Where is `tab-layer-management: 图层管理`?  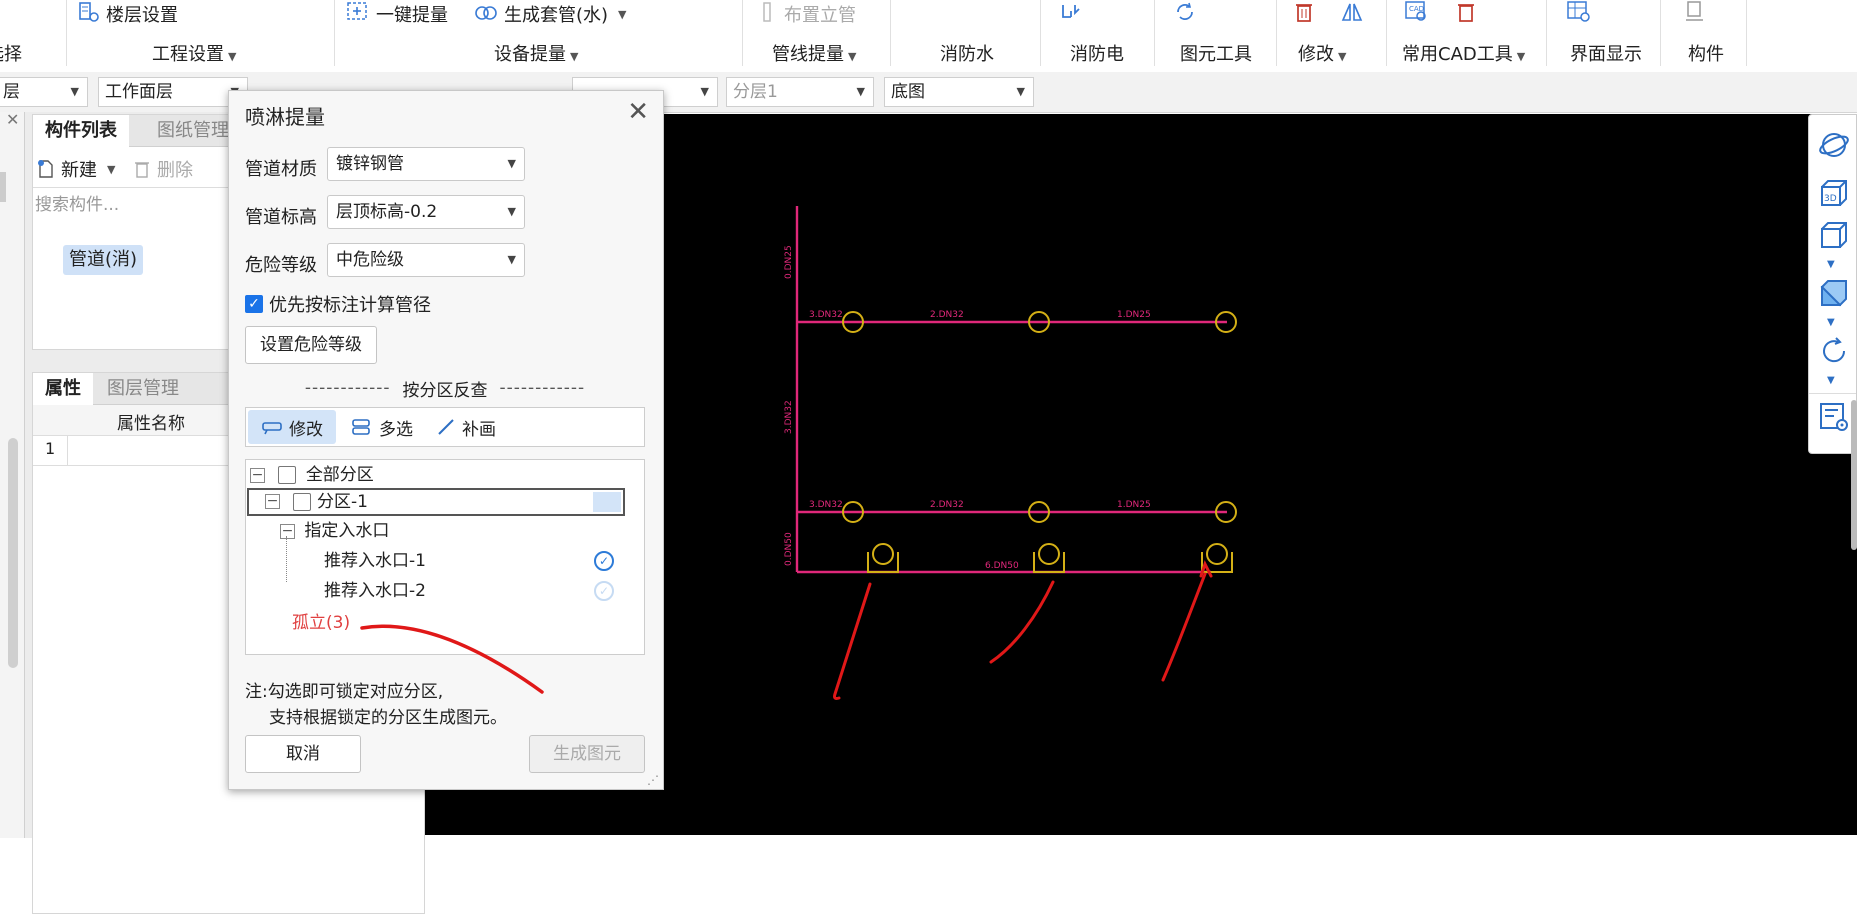
tab-layer-management: 图层管理 is located at coordinates (143, 389).